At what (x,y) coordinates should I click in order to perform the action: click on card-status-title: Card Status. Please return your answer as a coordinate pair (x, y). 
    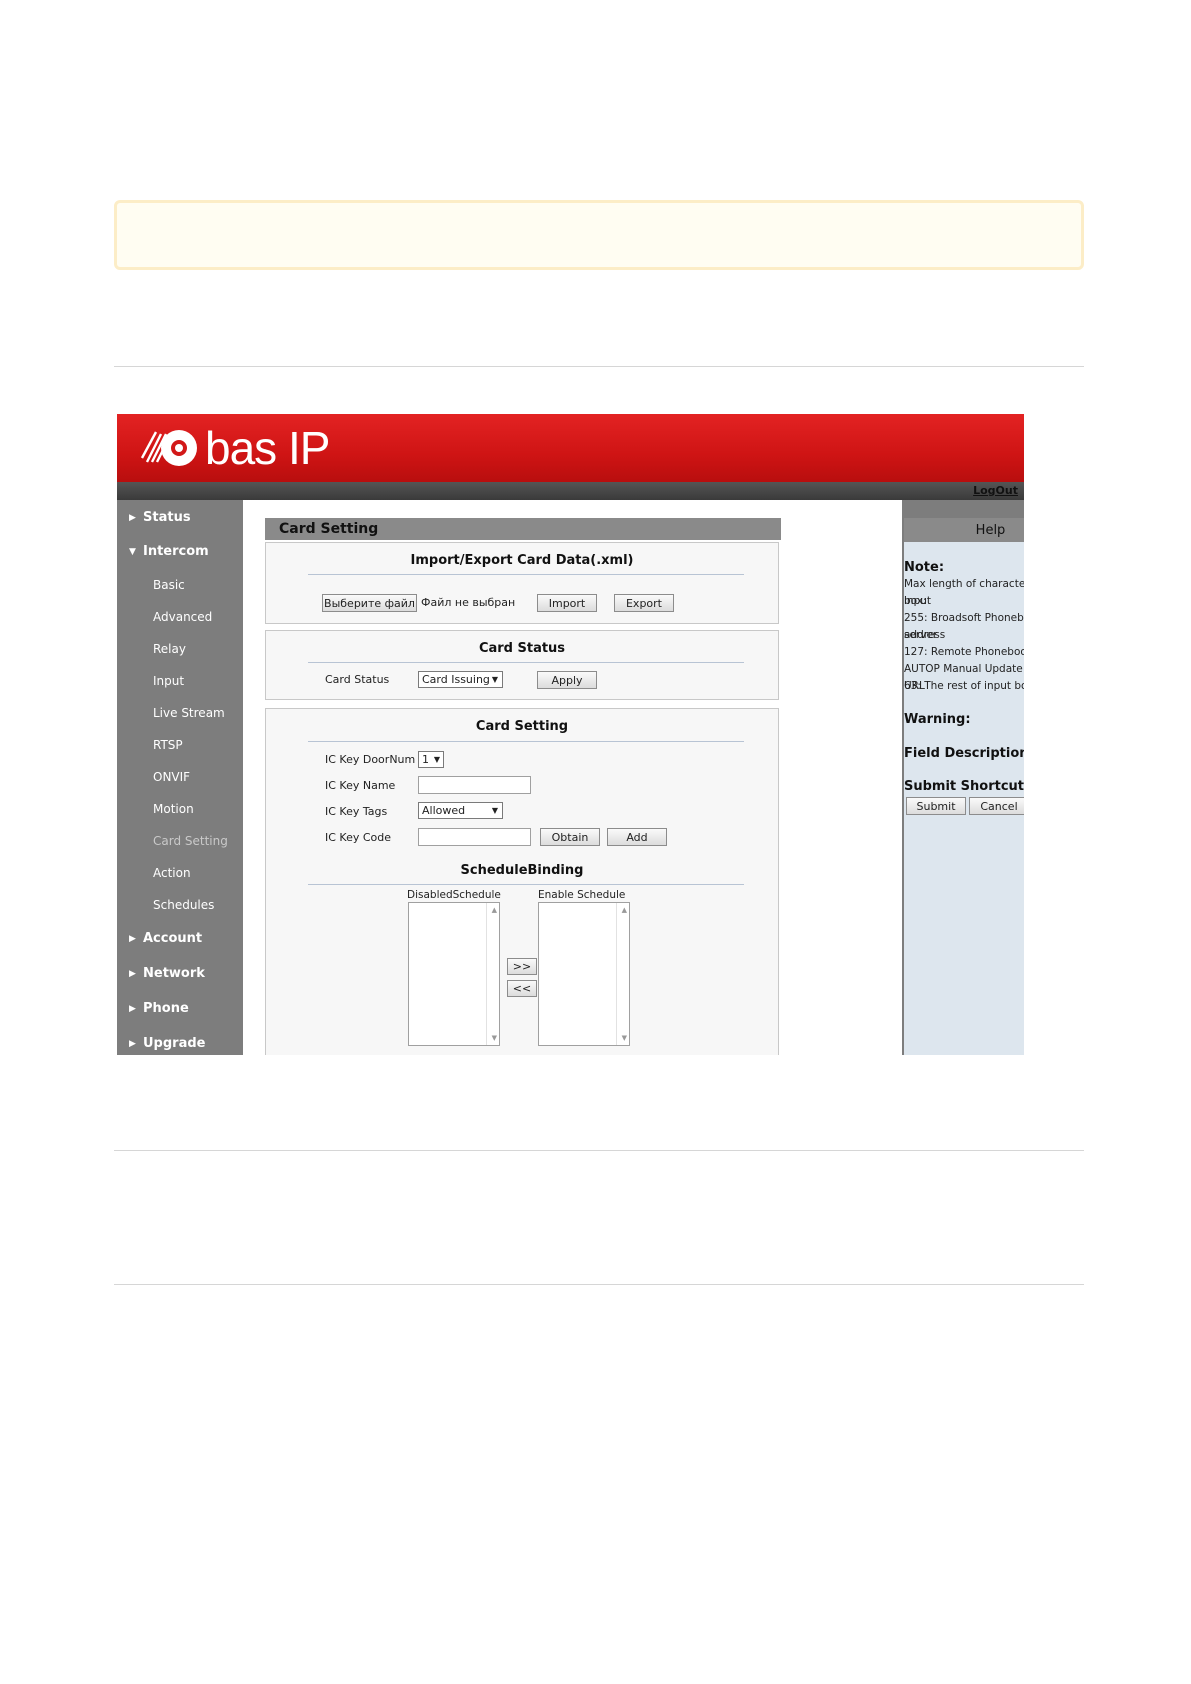
    Looking at the image, I should click on (522, 648).